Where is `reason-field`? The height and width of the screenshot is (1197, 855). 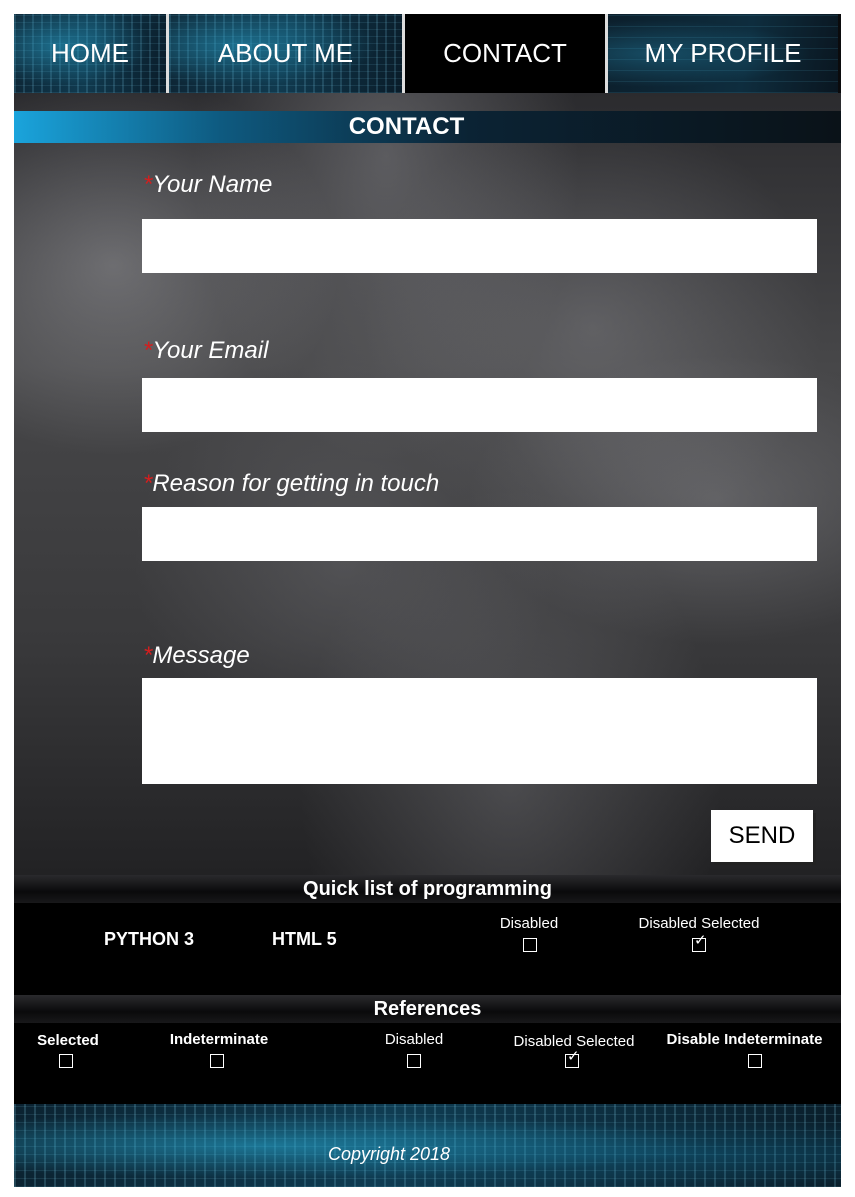 reason-field is located at coordinates (479, 534).